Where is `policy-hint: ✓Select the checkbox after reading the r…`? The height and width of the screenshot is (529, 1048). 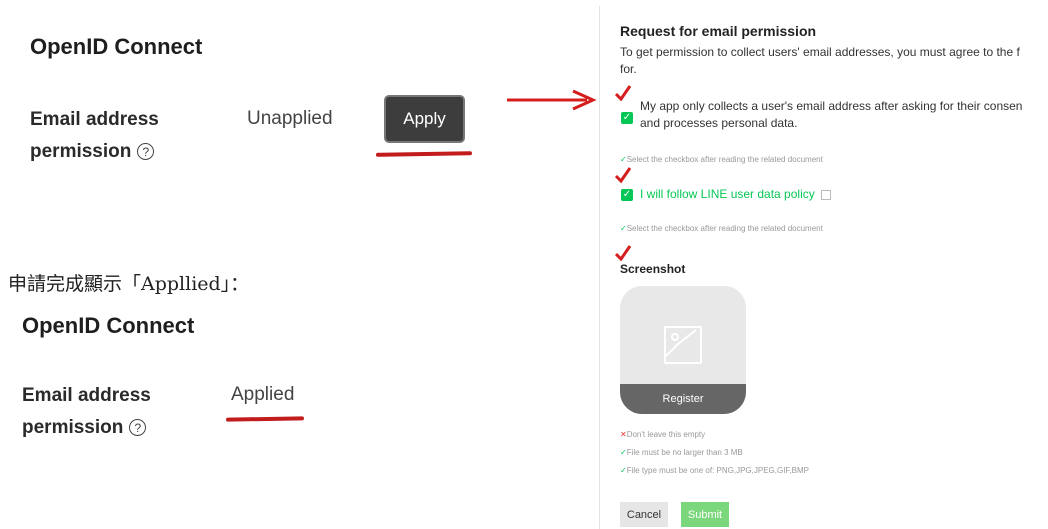
policy-hint: ✓Select the checkbox after reading the r… is located at coordinates (721, 228).